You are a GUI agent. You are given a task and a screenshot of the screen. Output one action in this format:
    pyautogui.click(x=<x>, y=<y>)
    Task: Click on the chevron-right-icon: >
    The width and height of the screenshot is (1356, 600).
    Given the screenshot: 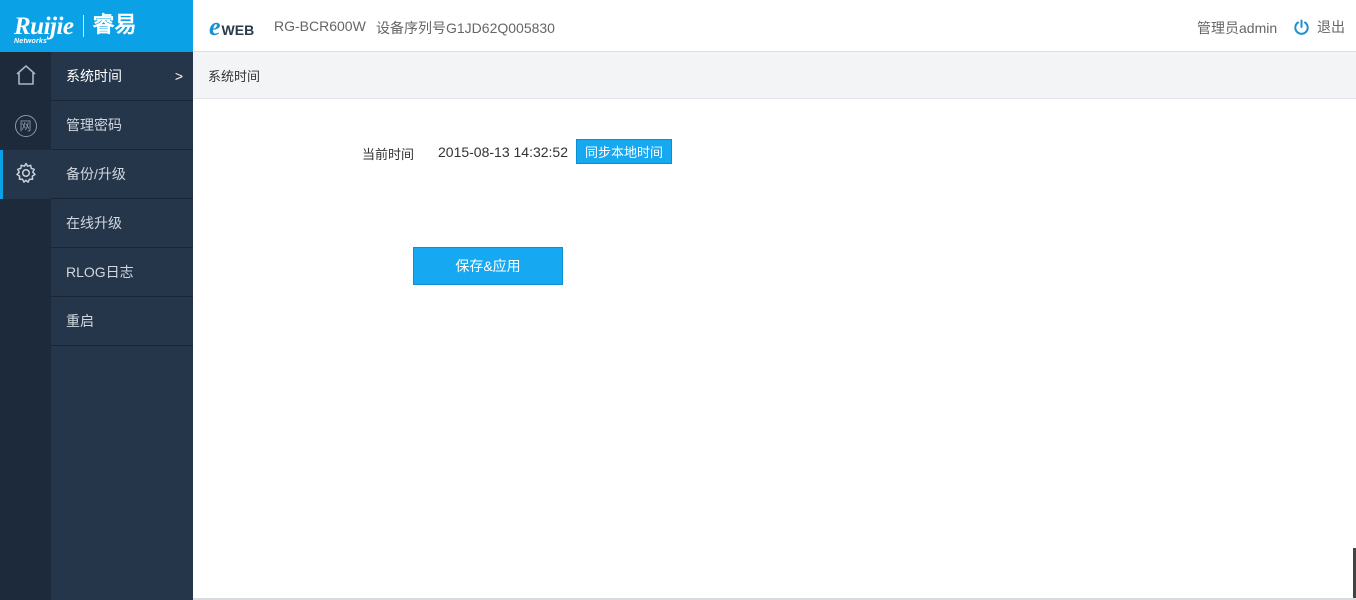 What is the action you would take?
    pyautogui.click(x=178, y=76)
    